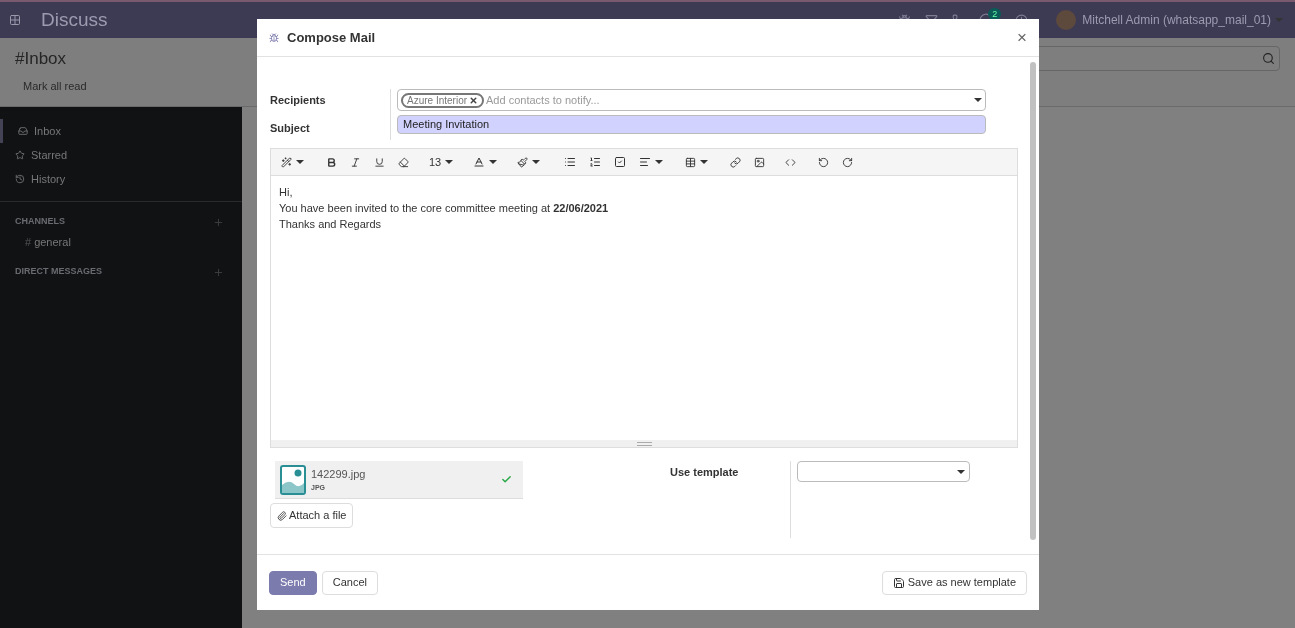 The height and width of the screenshot is (628, 1295). Describe the element at coordinates (1022, 37) in the screenshot. I see `close-button: ×` at that location.